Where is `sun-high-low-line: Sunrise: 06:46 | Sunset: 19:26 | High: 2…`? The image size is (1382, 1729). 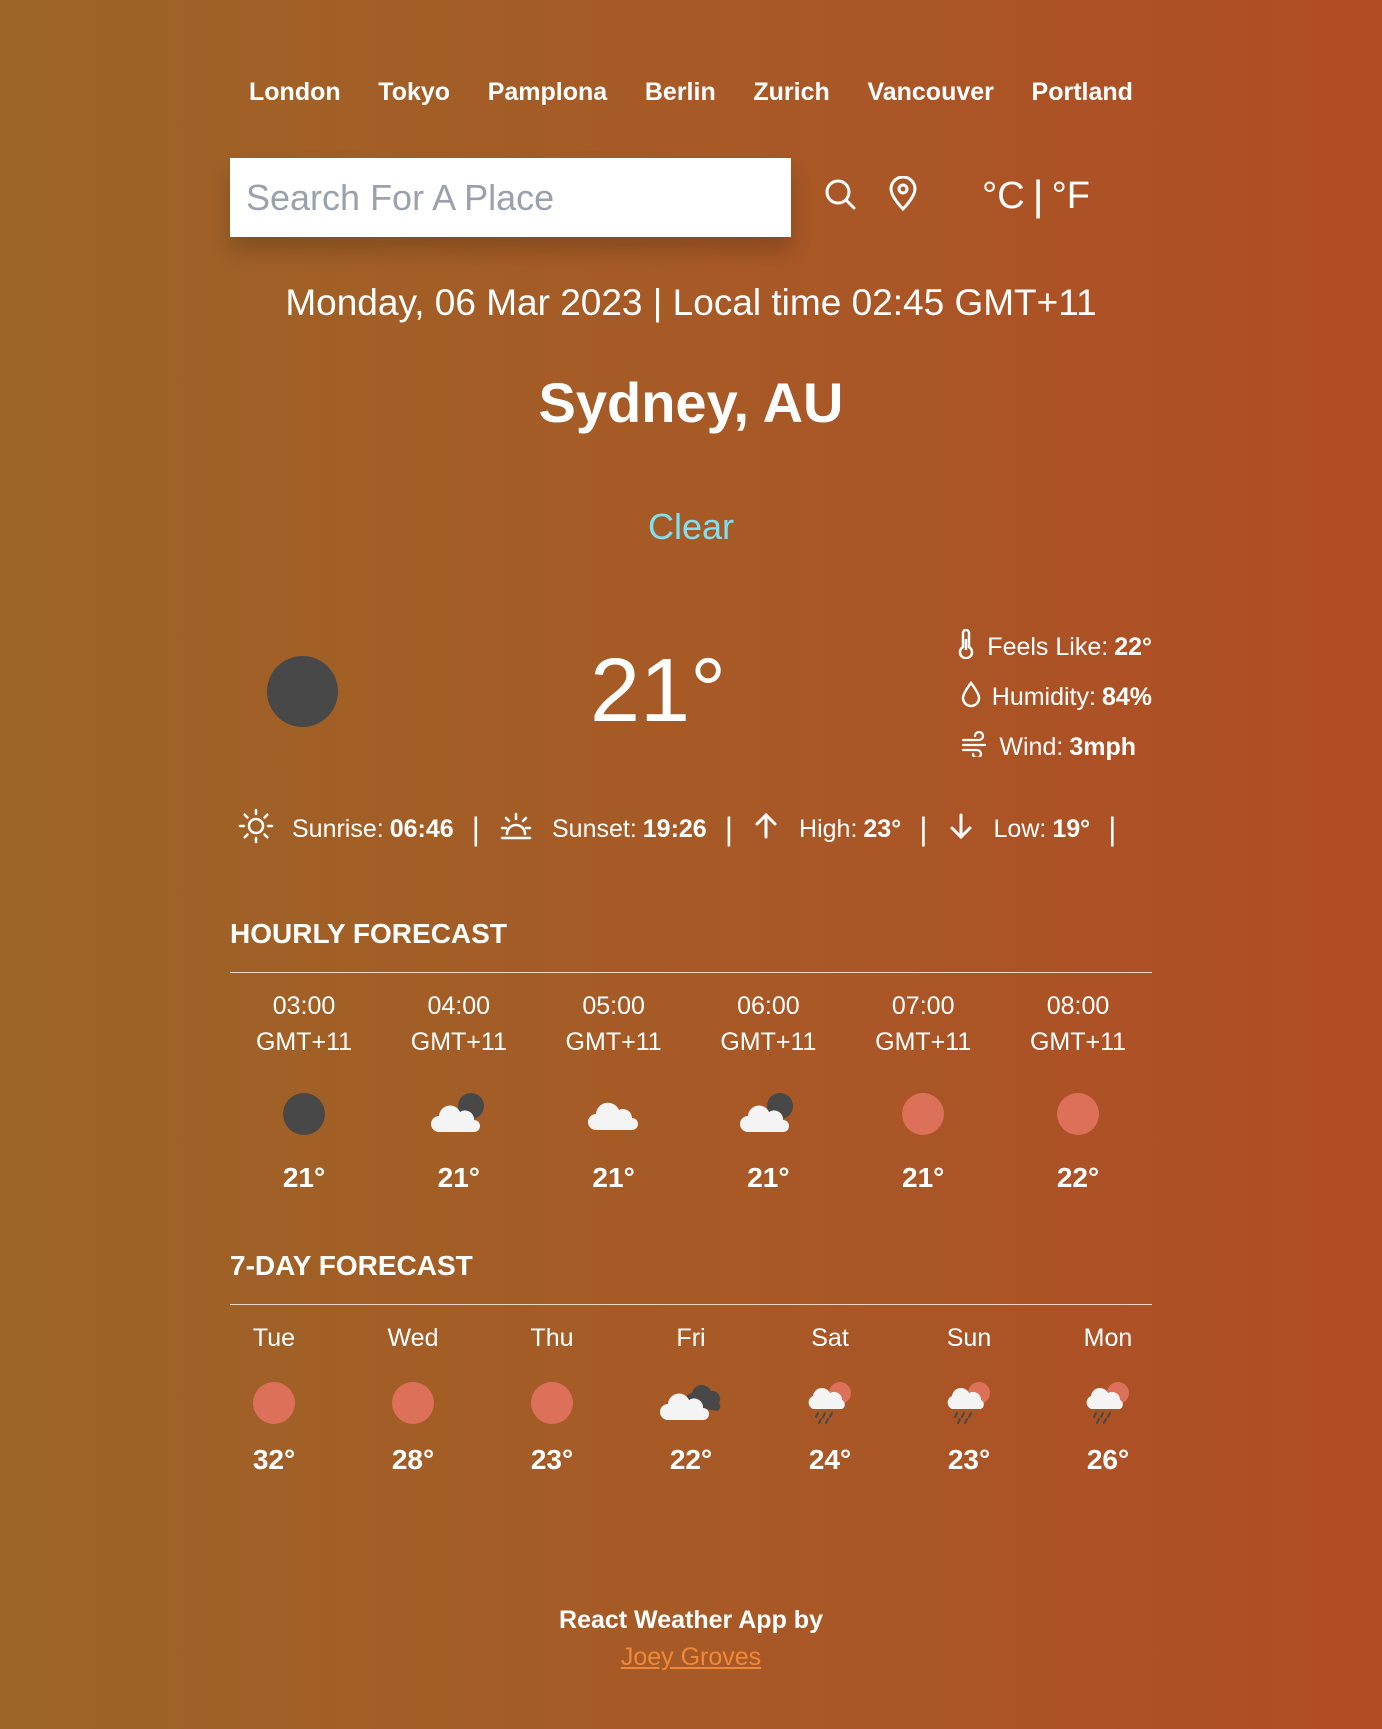
sun-high-low-line: Sunrise: 06:46 | Sunset: 19:26 | High: 2… is located at coordinates (695, 829).